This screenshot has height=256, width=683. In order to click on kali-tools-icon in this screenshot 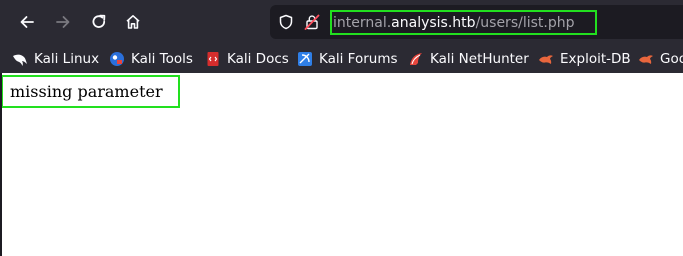, I will do `click(117, 59)`.